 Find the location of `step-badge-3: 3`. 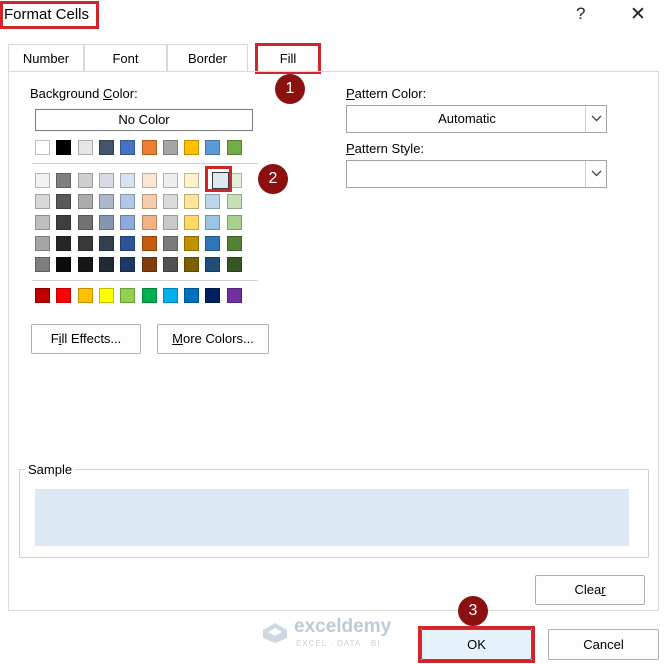

step-badge-3: 3 is located at coordinates (473, 611).